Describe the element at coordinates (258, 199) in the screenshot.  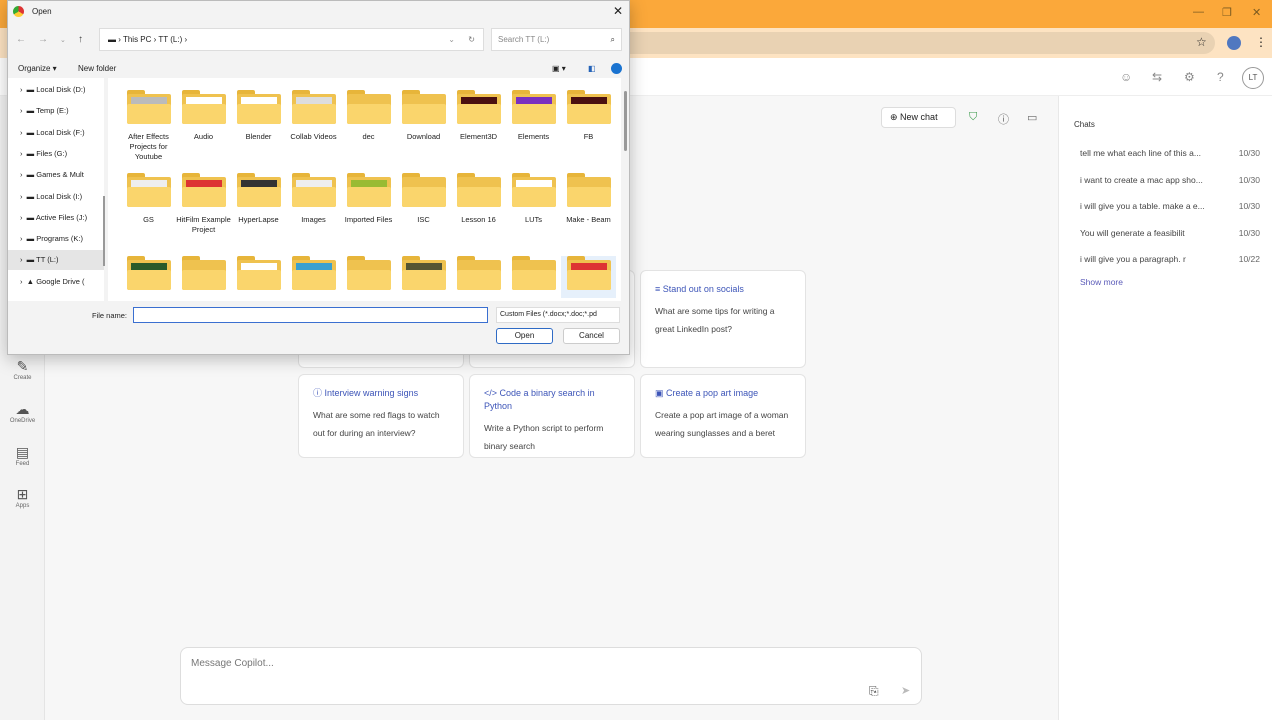
I see `folder-item: HyperLapse` at that location.